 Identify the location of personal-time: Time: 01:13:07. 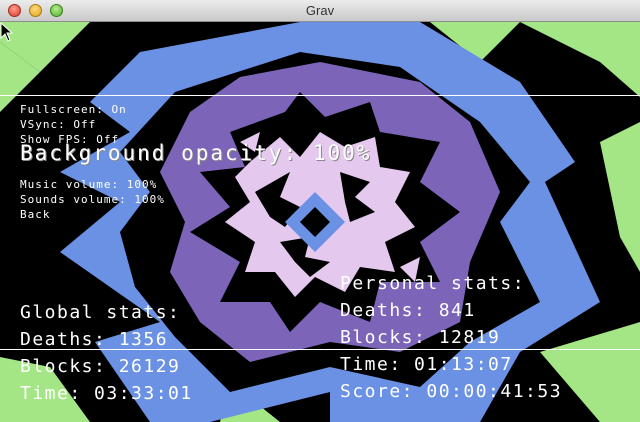
(426, 364).